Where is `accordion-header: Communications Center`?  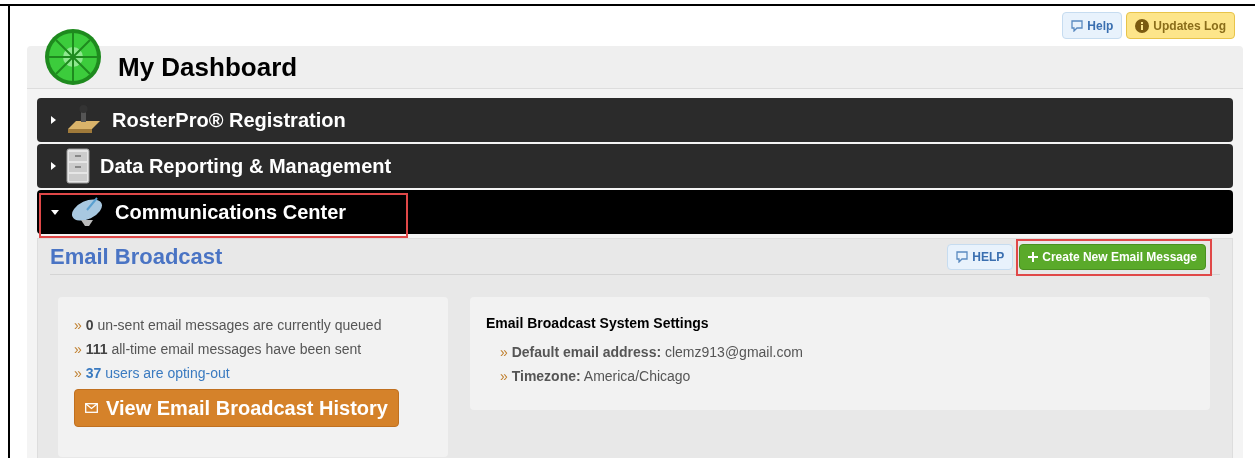
accordion-header: Communications Center is located at coordinates (635, 212).